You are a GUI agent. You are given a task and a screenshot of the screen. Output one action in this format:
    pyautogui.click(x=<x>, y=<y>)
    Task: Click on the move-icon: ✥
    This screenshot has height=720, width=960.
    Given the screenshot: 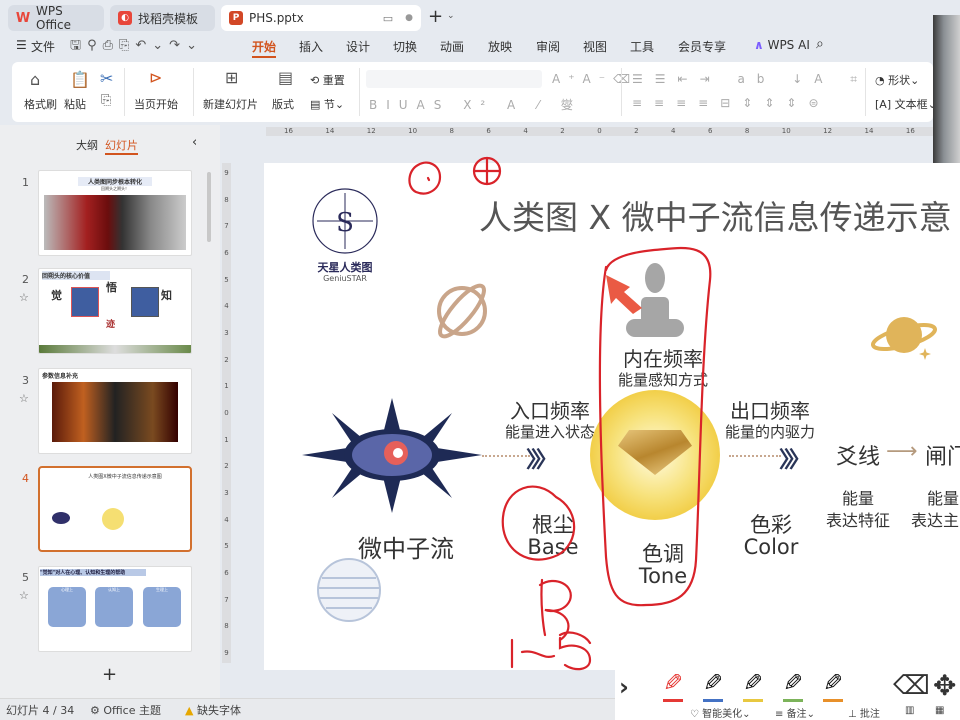 What is the action you would take?
    pyautogui.click(x=944, y=685)
    